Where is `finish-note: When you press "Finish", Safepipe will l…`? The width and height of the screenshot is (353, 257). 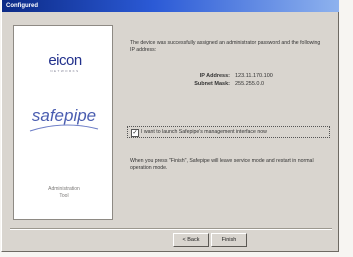 finish-note: When you press "Finish", Safepipe will l… is located at coordinates (222, 164).